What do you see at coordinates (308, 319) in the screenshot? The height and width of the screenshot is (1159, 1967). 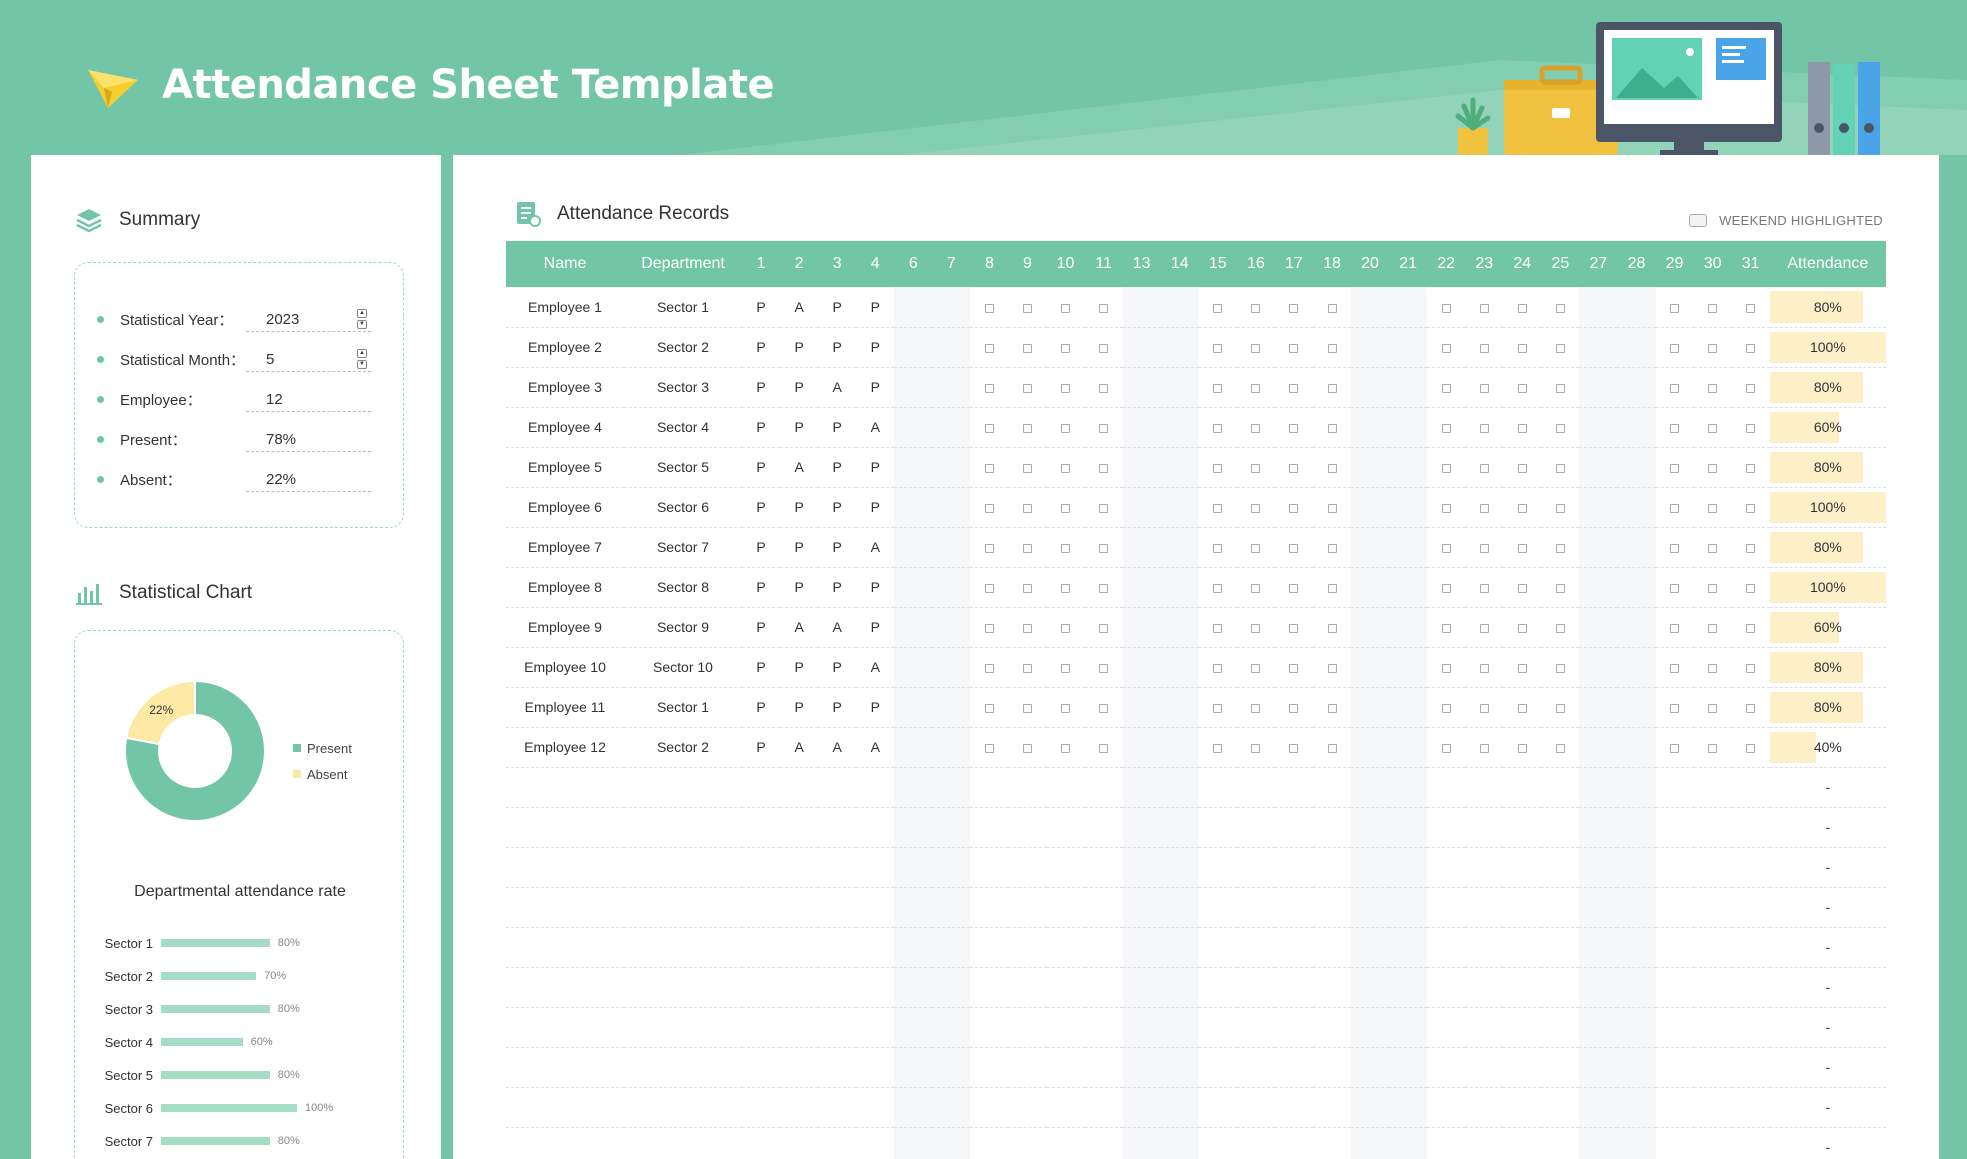 I see `year-field: 2023 ▲ ▼` at bounding box center [308, 319].